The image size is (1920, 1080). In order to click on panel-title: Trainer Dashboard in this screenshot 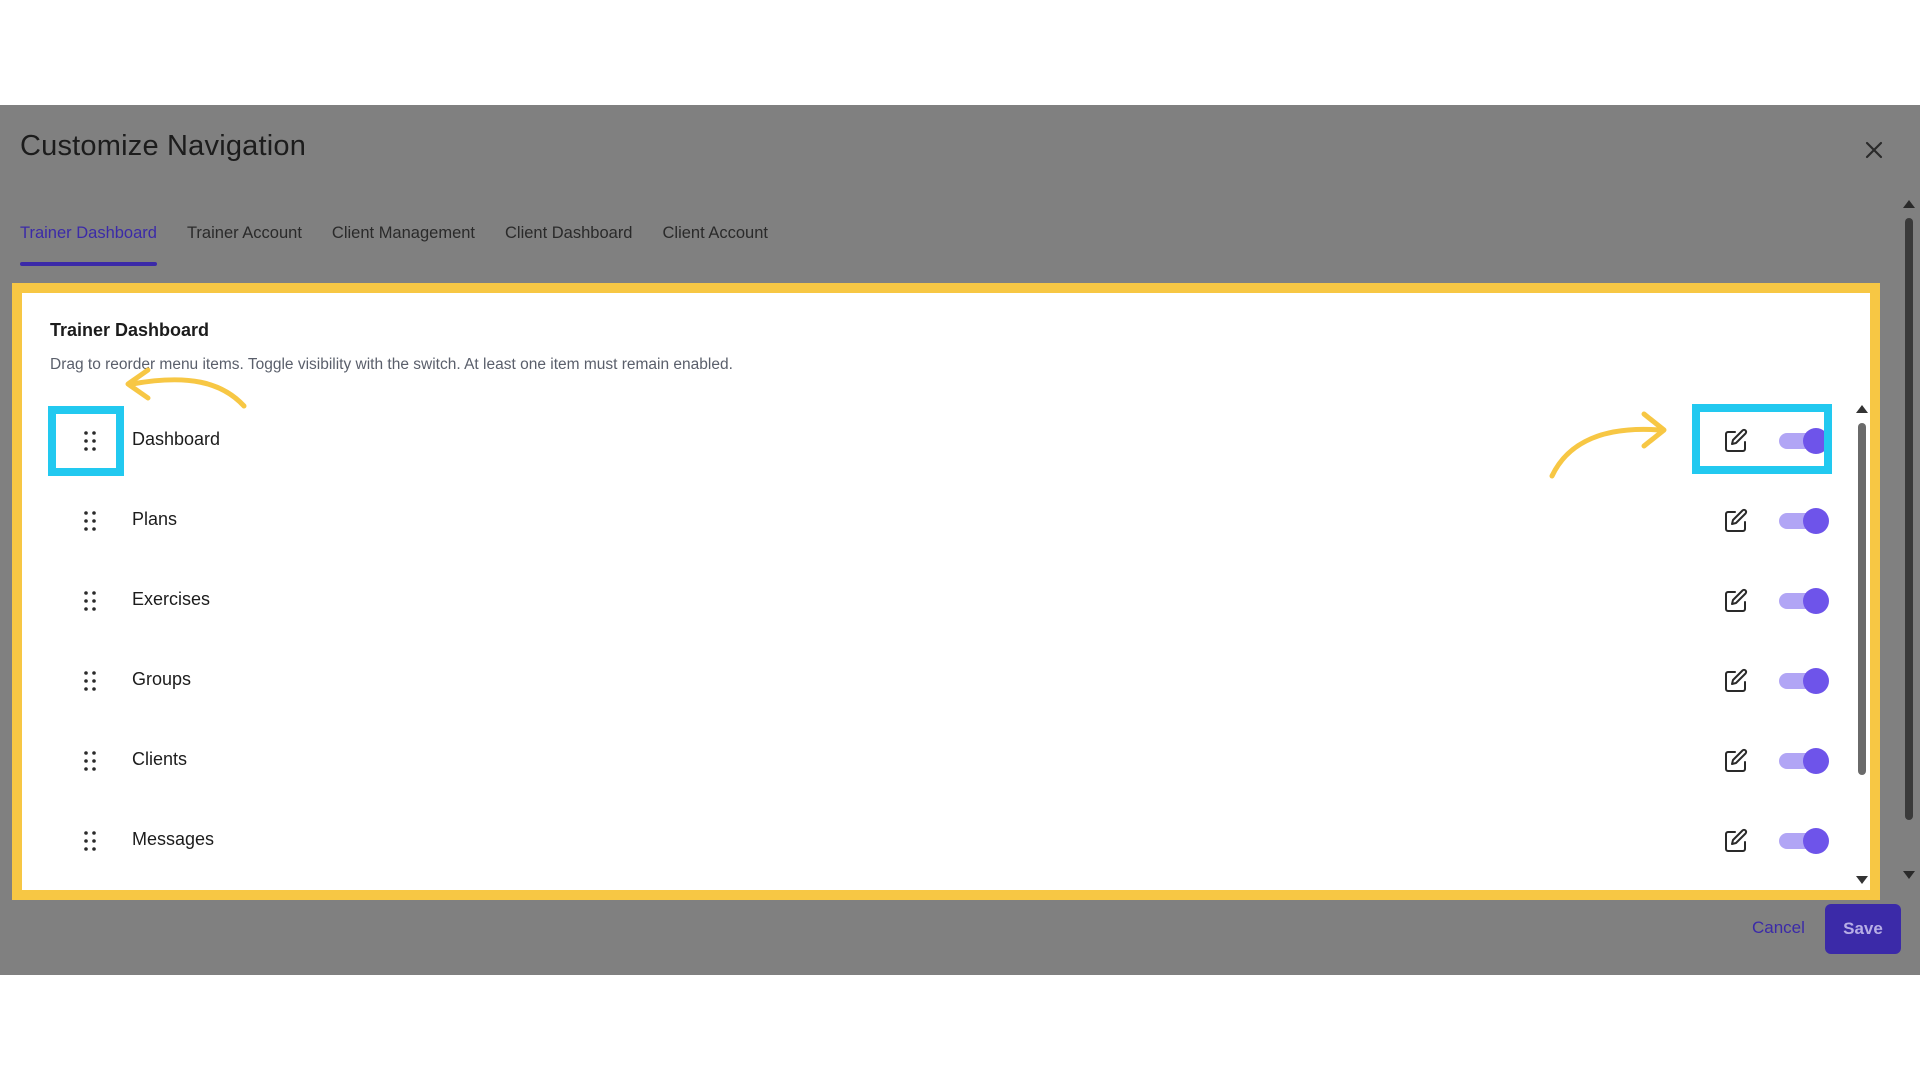, I will do `click(130, 330)`.